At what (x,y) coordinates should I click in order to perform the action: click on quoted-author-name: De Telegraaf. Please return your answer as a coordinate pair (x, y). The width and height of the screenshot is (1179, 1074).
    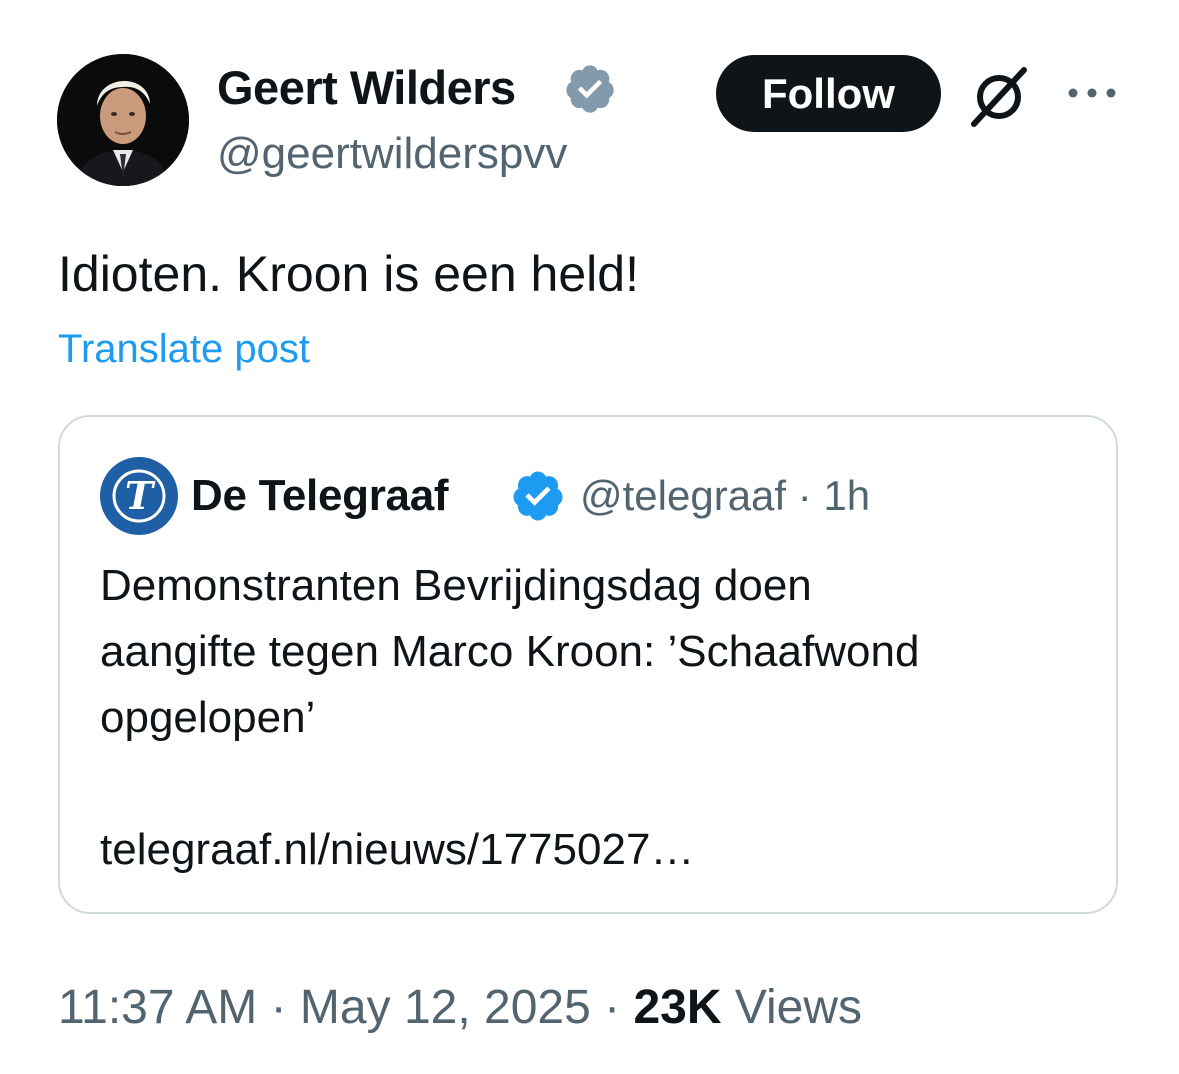
    Looking at the image, I should click on (320, 496).